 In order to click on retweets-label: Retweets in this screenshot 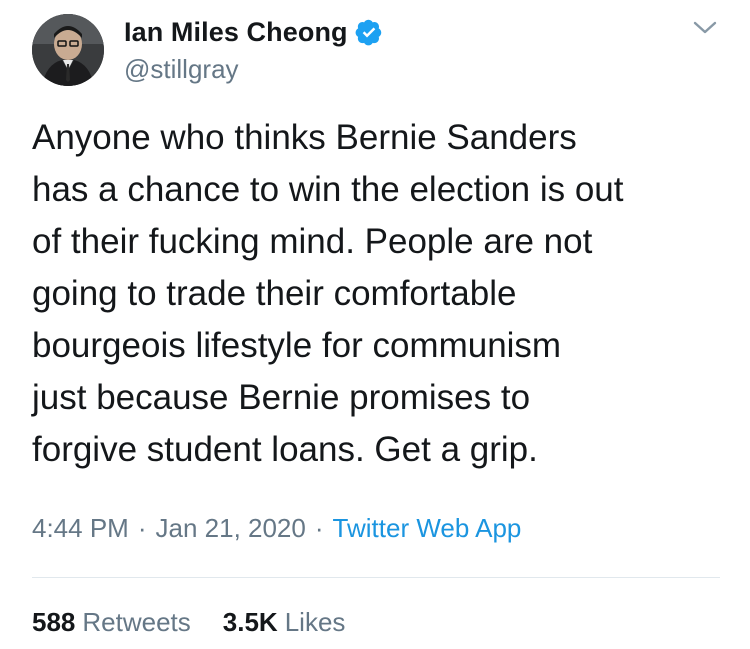, I will do `click(136, 622)`.